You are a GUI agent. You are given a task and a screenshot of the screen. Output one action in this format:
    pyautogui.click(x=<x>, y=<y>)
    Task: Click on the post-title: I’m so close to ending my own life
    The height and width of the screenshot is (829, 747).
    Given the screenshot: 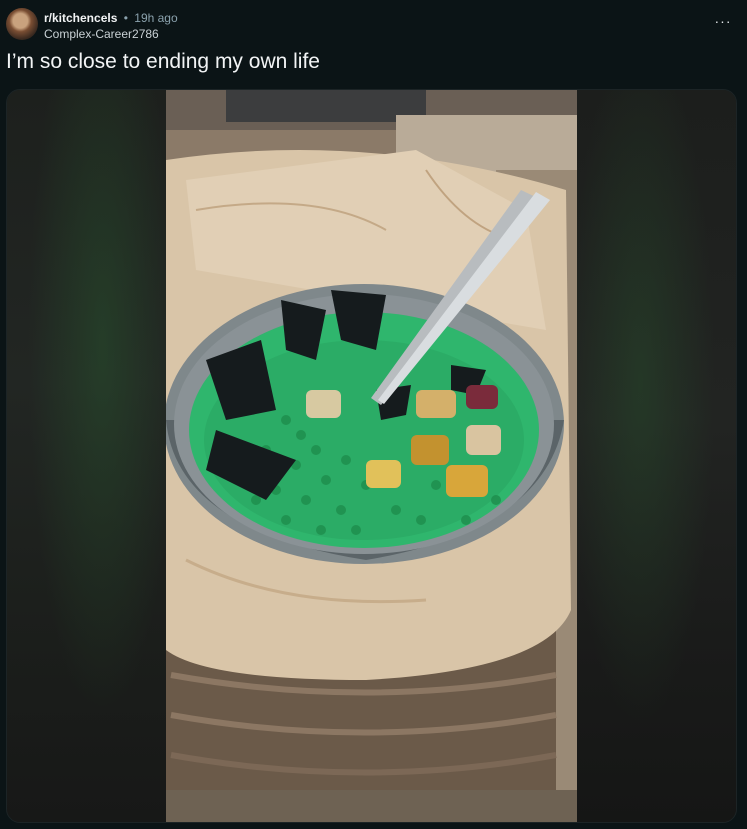 What is the action you would take?
    pyautogui.click(x=163, y=62)
    